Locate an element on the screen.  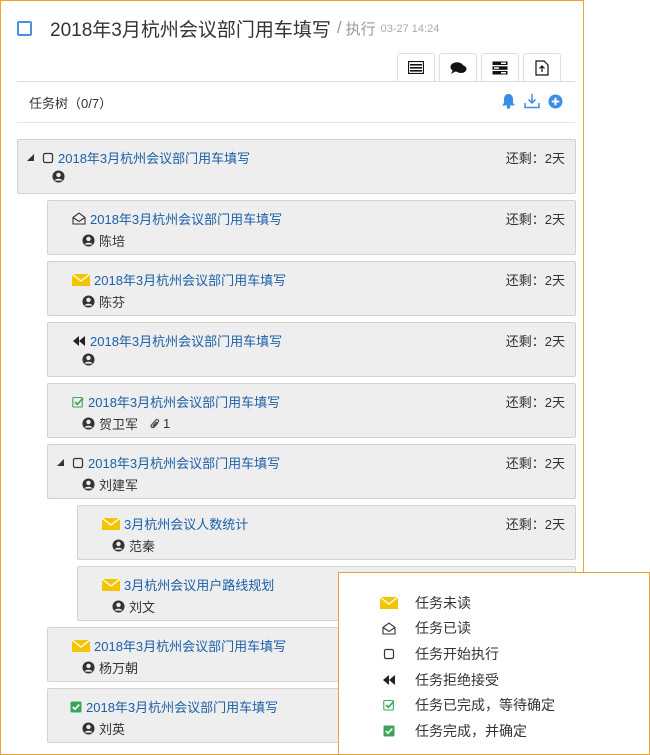
list-icon is located at coordinates (416, 67).